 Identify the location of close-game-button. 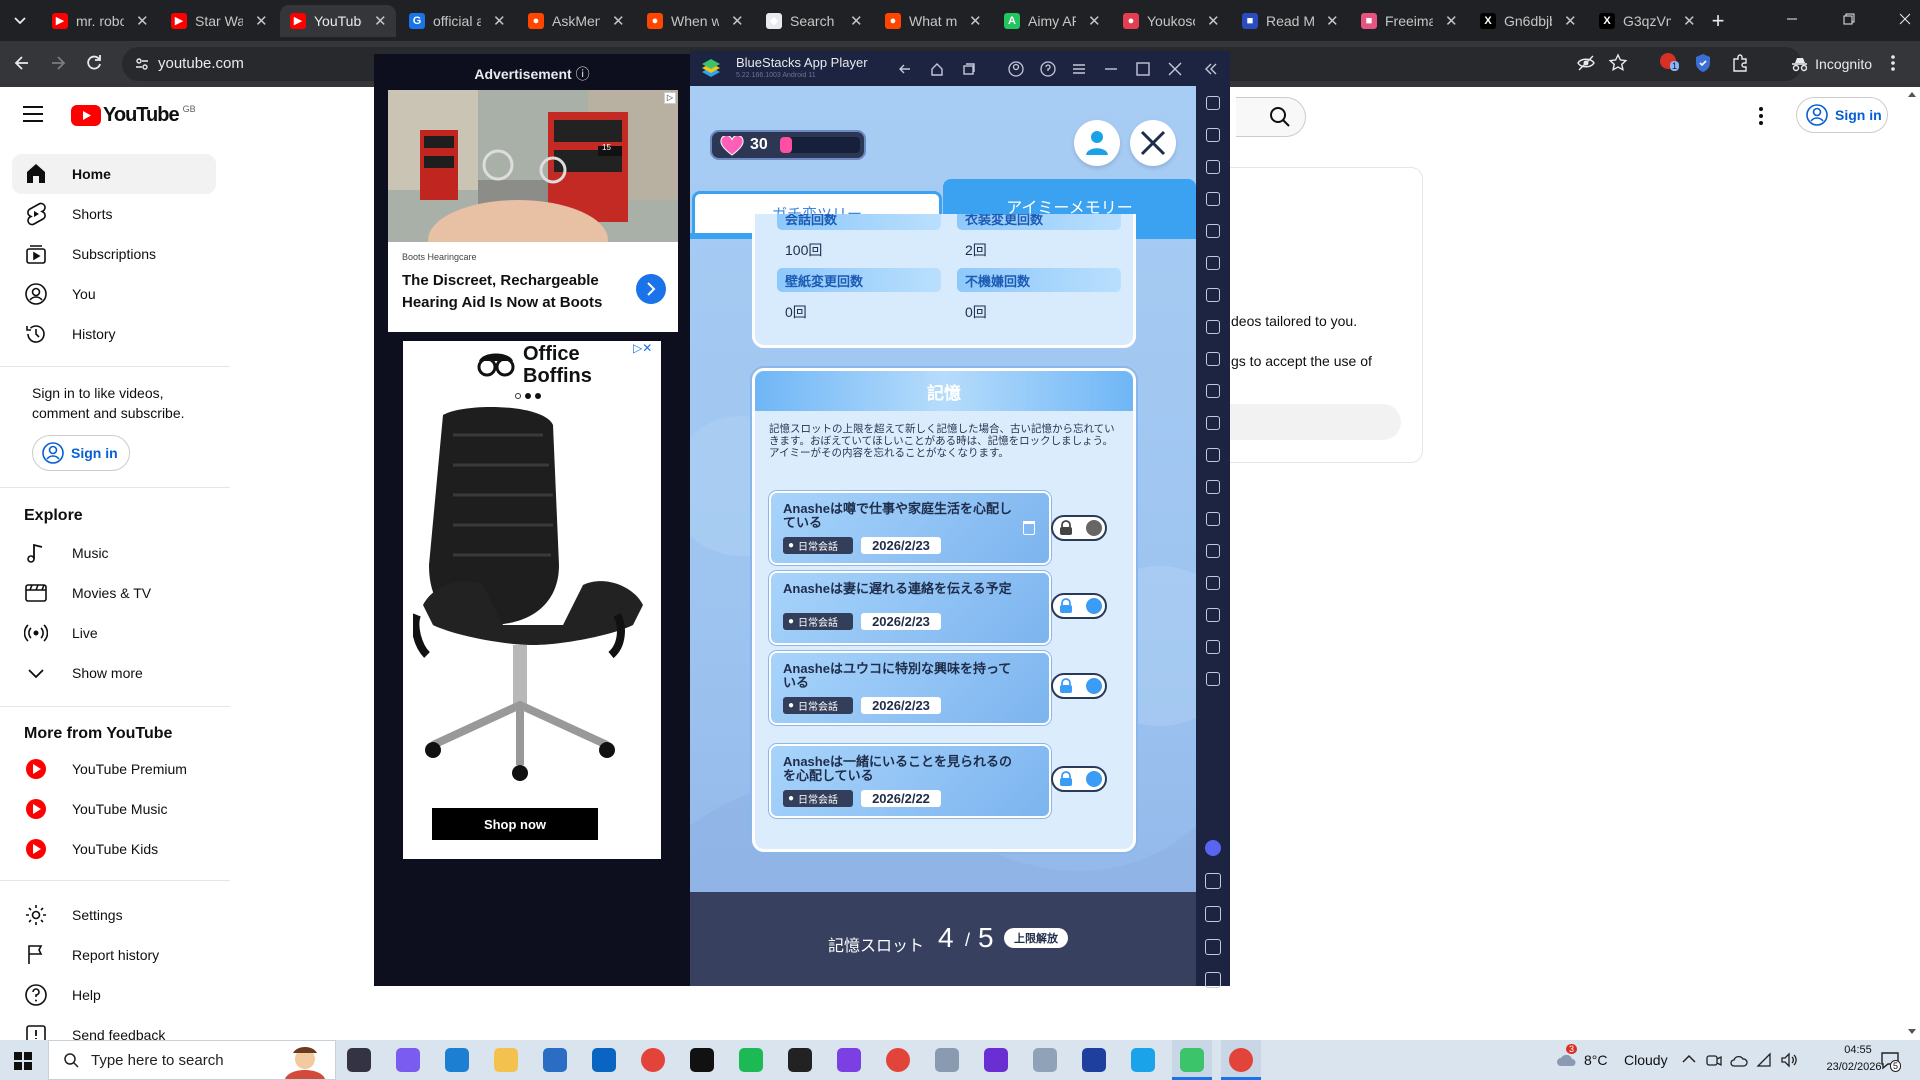
(1153, 143).